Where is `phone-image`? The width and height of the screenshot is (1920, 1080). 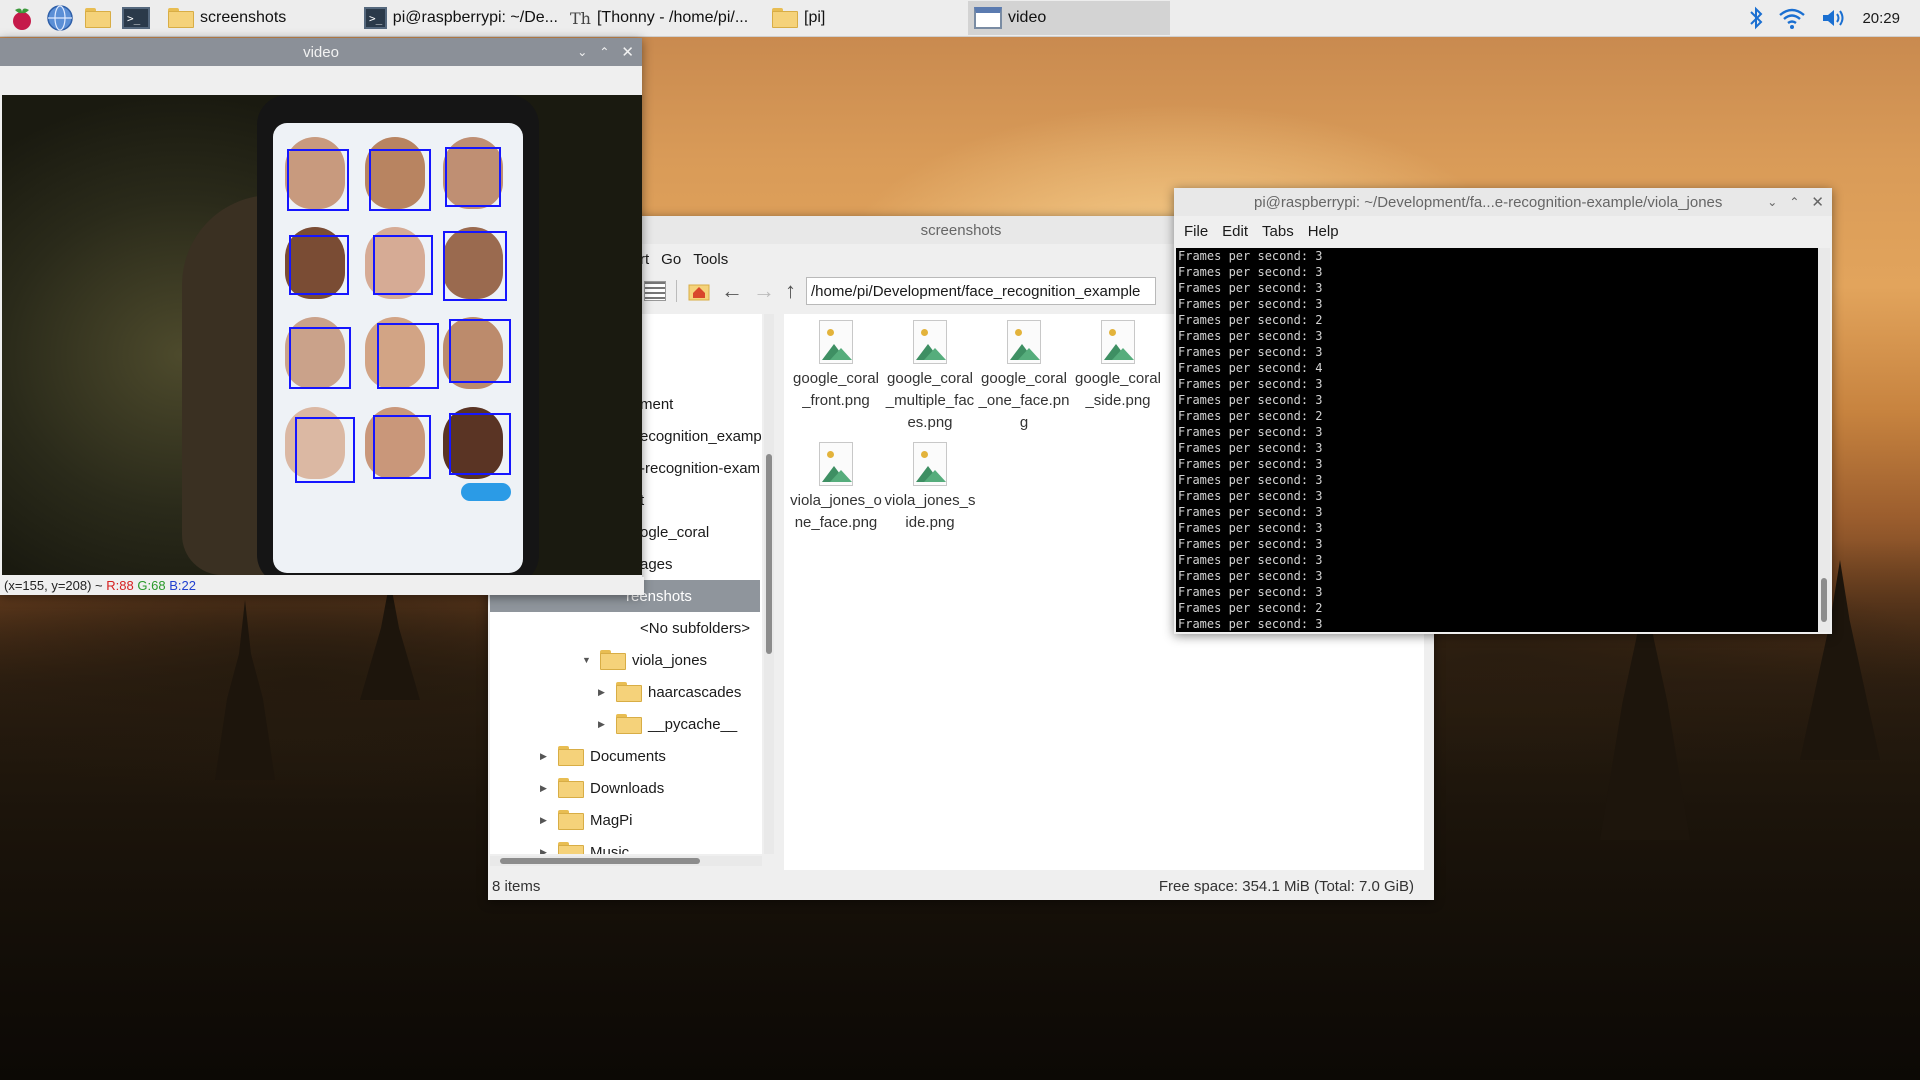 phone-image is located at coordinates (398, 335).